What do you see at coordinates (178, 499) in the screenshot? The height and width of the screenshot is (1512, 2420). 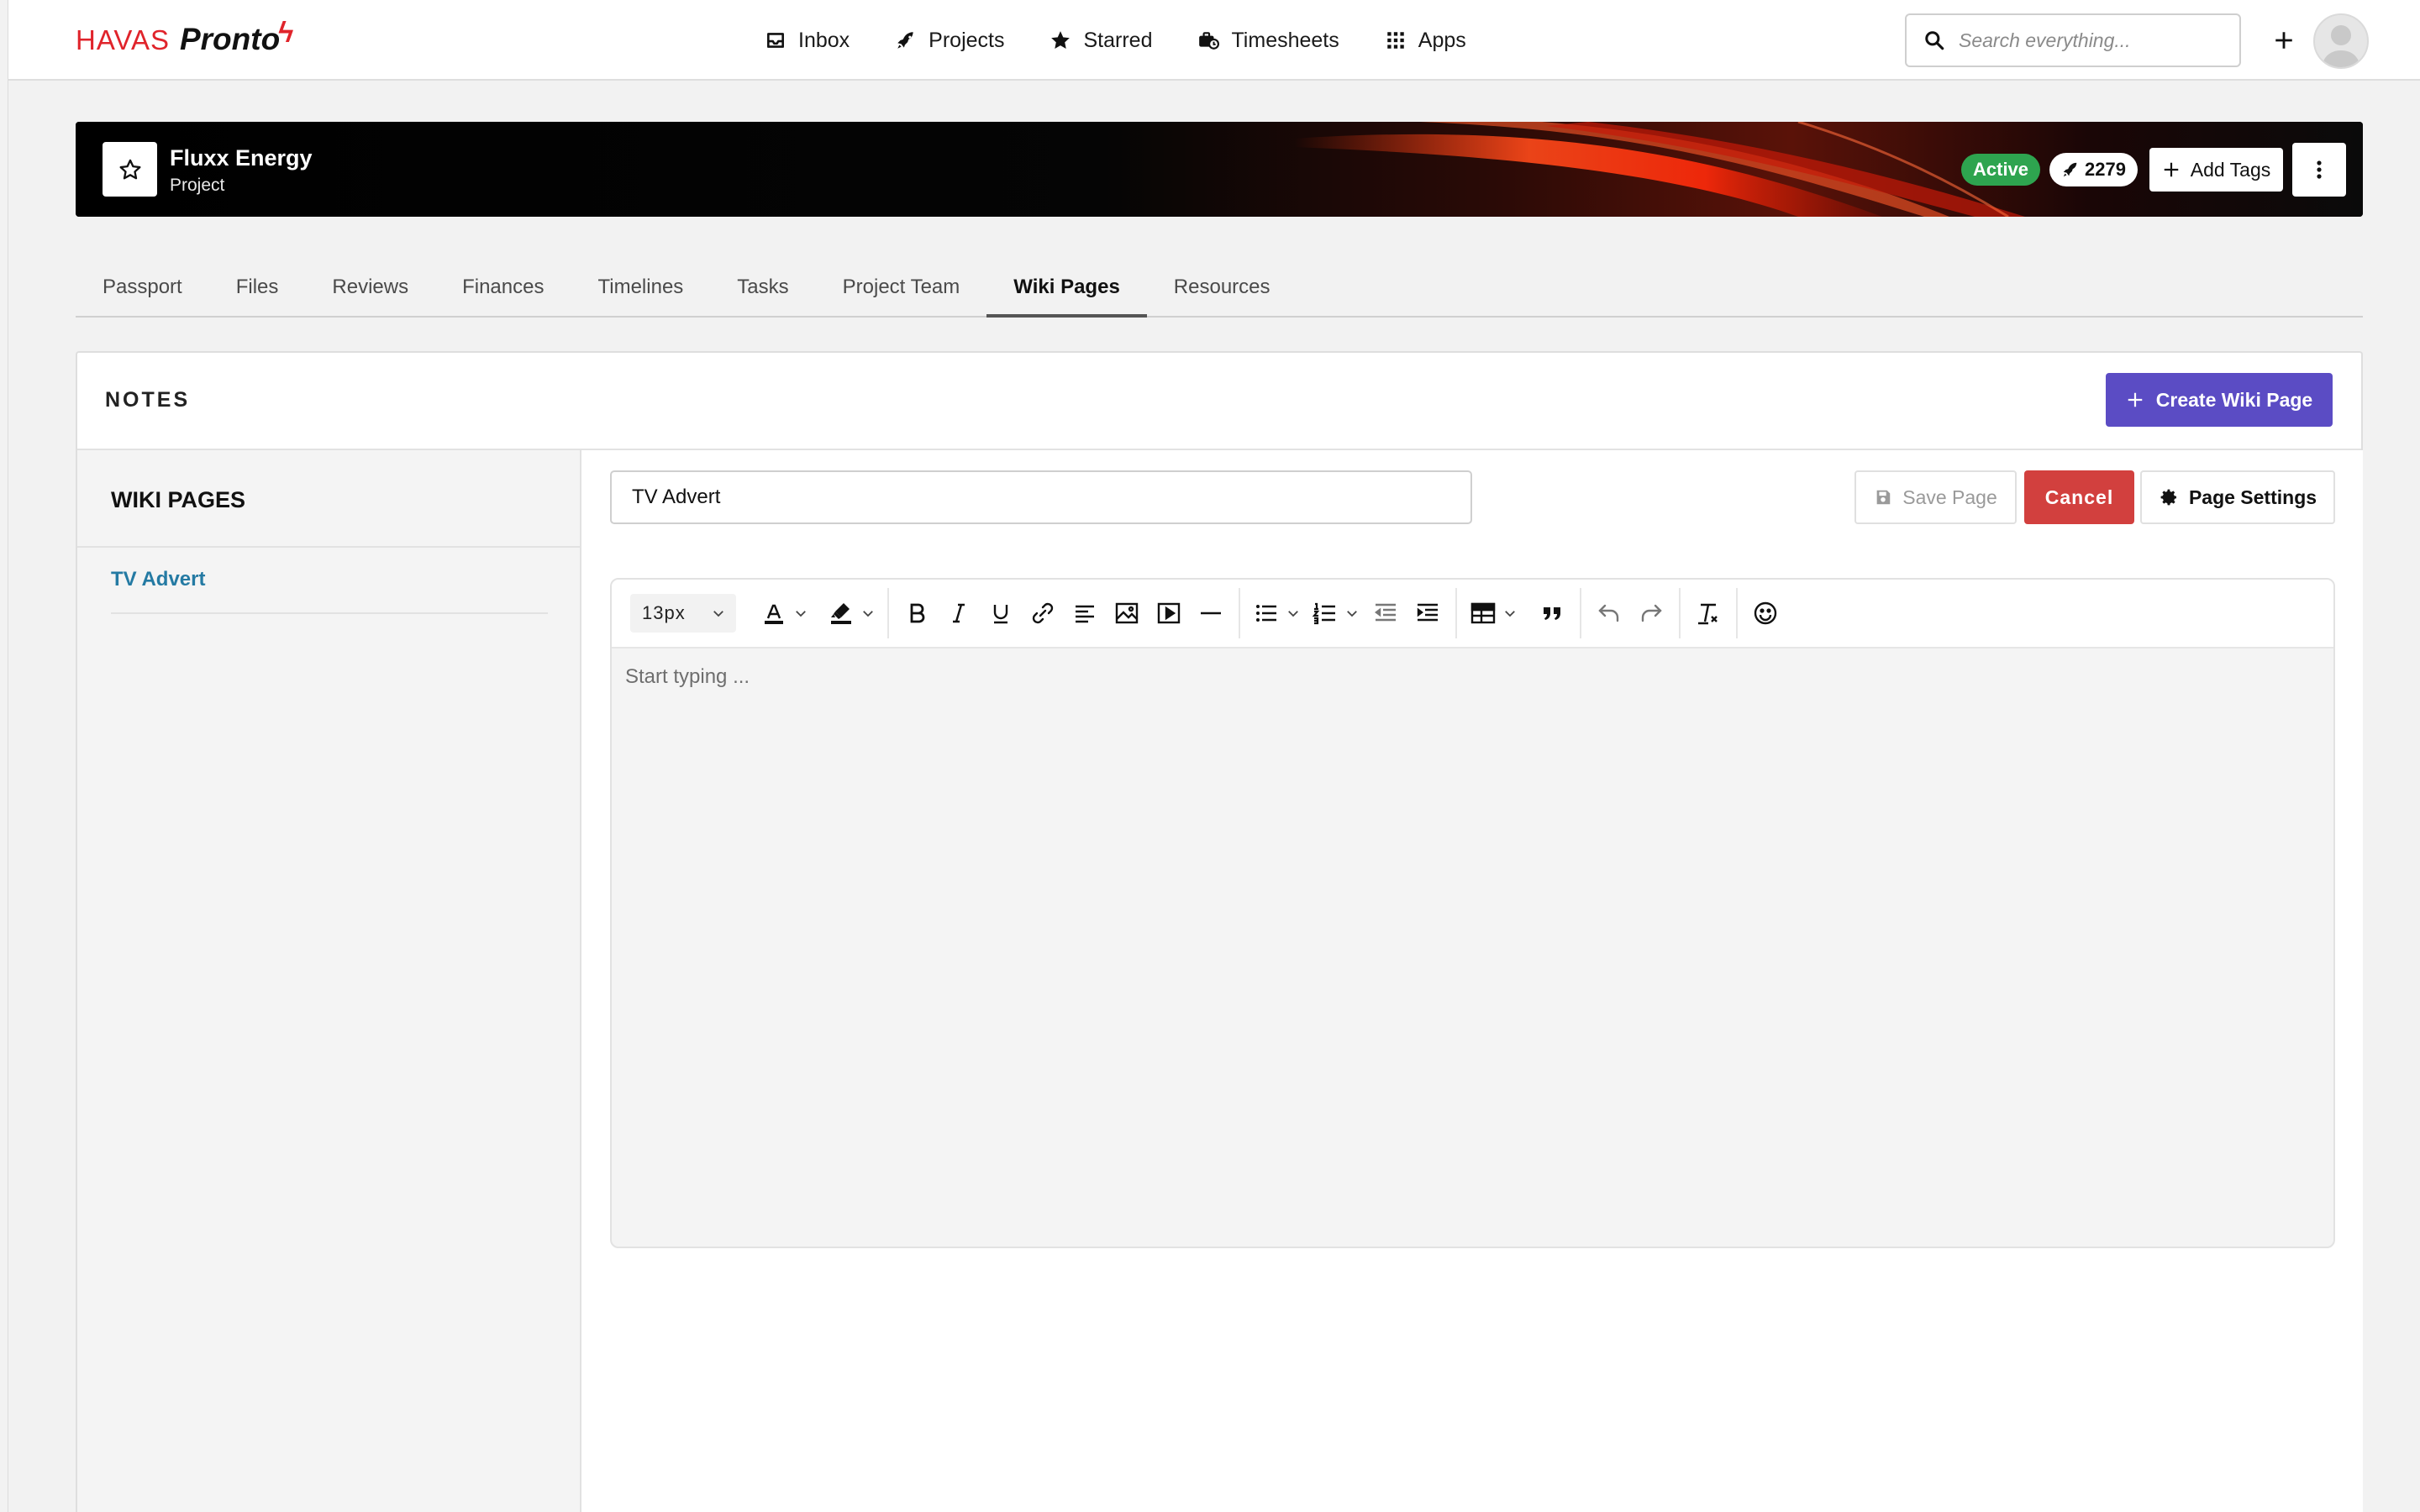 I see `wiki-pages-heading: WIKI PAGES` at bounding box center [178, 499].